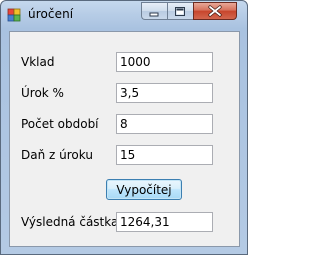  What do you see at coordinates (38, 62) in the screenshot?
I see `deposit-label: Vklad` at bounding box center [38, 62].